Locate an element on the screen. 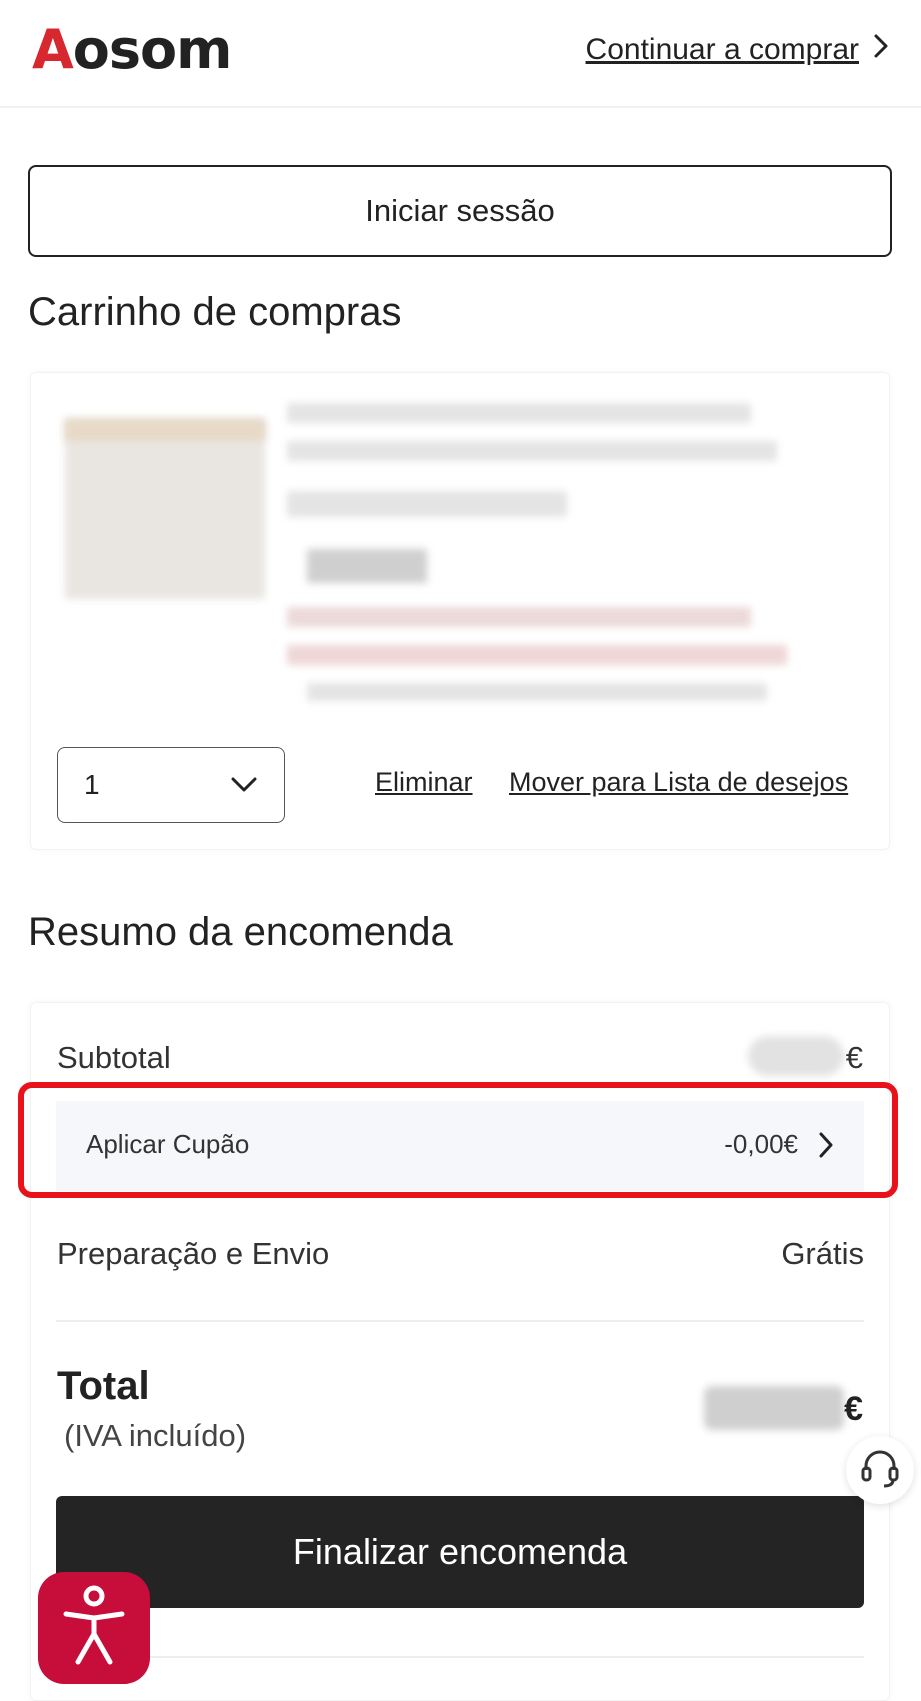  product-image is located at coordinates (165, 509).